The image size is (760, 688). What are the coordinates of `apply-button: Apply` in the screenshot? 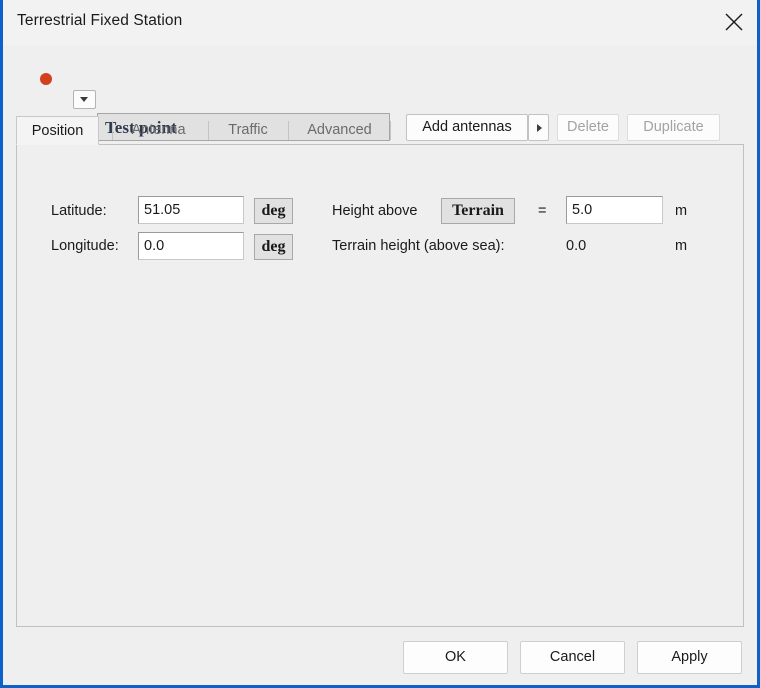 It's located at (689, 657).